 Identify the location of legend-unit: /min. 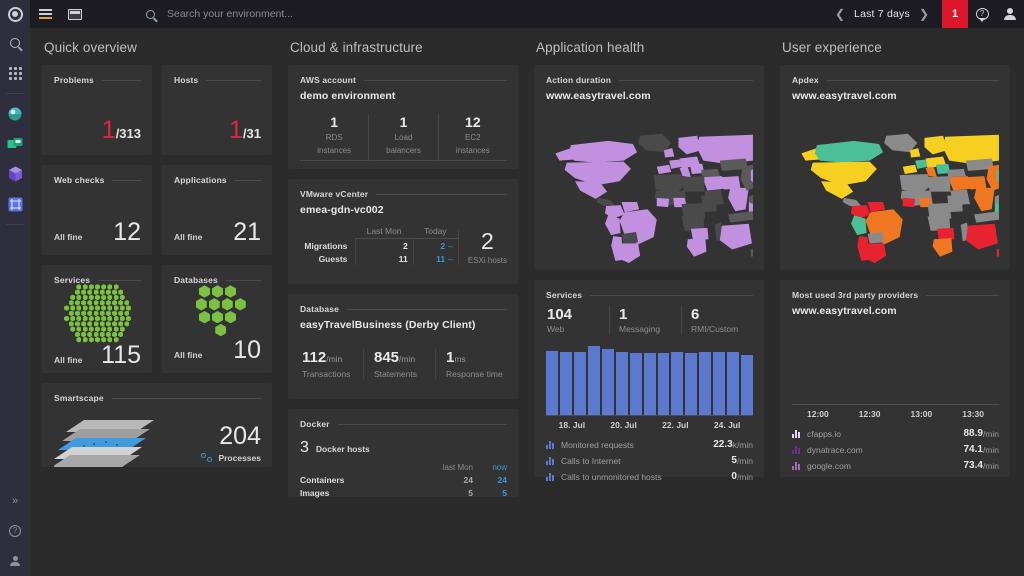
(744, 460).